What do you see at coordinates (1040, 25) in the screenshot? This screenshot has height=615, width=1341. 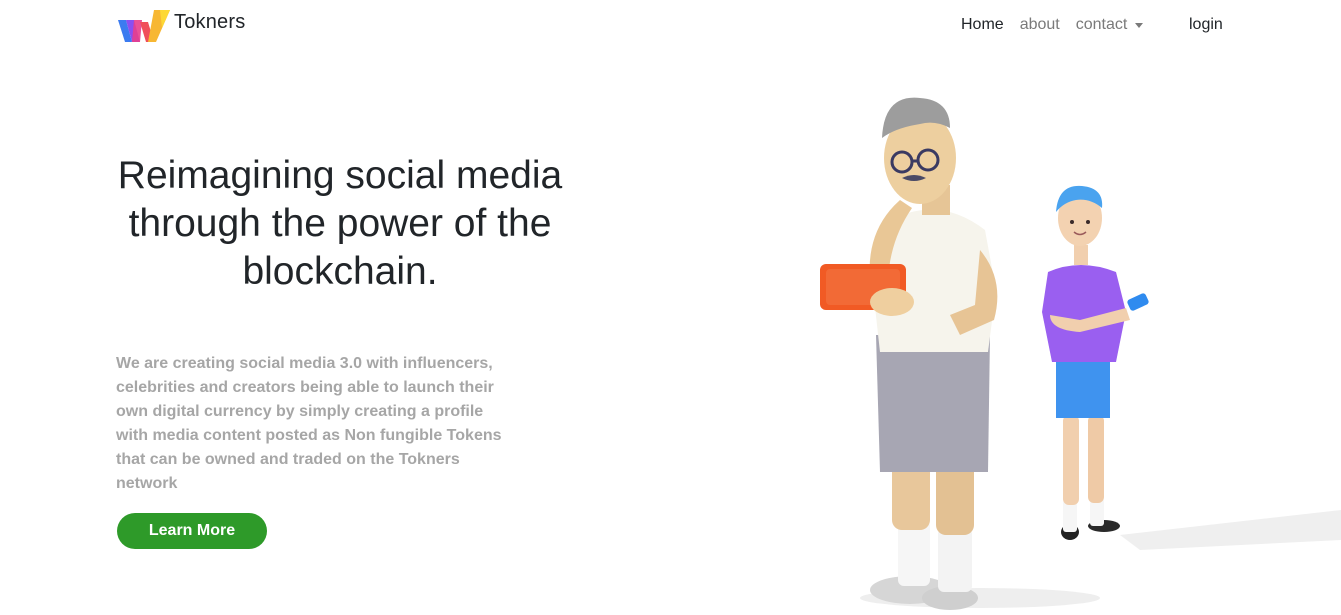 I see `nav-about-link: about` at bounding box center [1040, 25].